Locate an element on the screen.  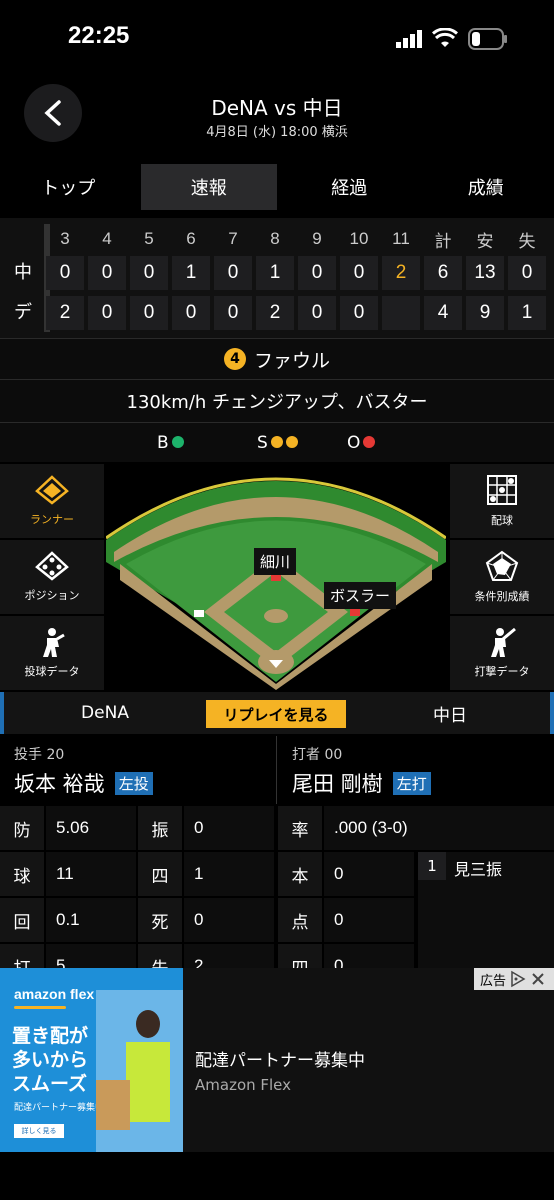
inning-header: 6 is located at coordinates (191, 238).